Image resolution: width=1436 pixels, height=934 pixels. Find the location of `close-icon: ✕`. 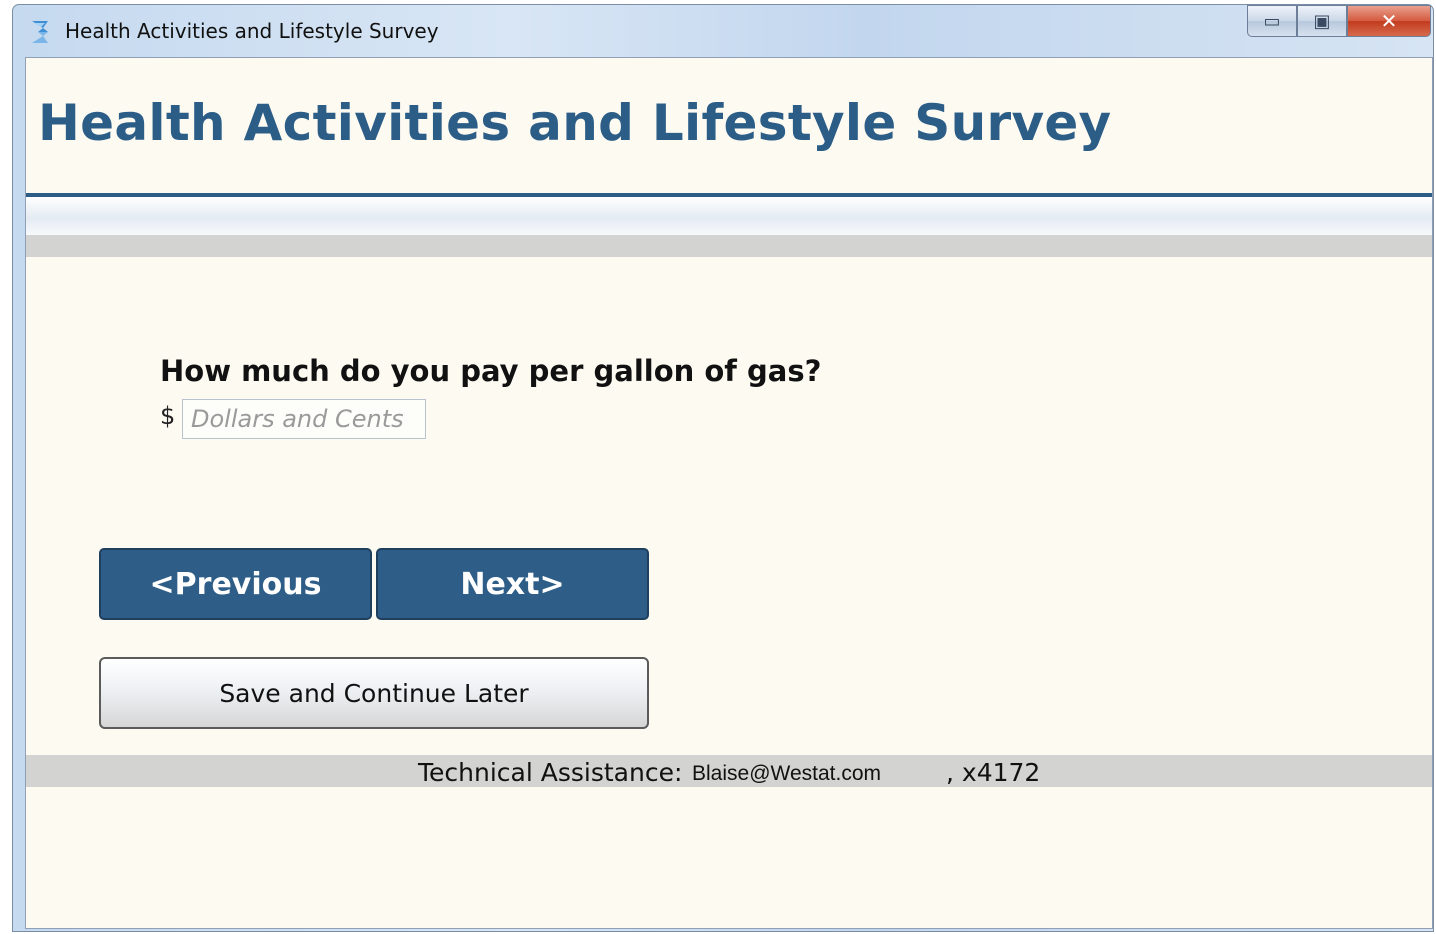

close-icon: ✕ is located at coordinates (1389, 21).